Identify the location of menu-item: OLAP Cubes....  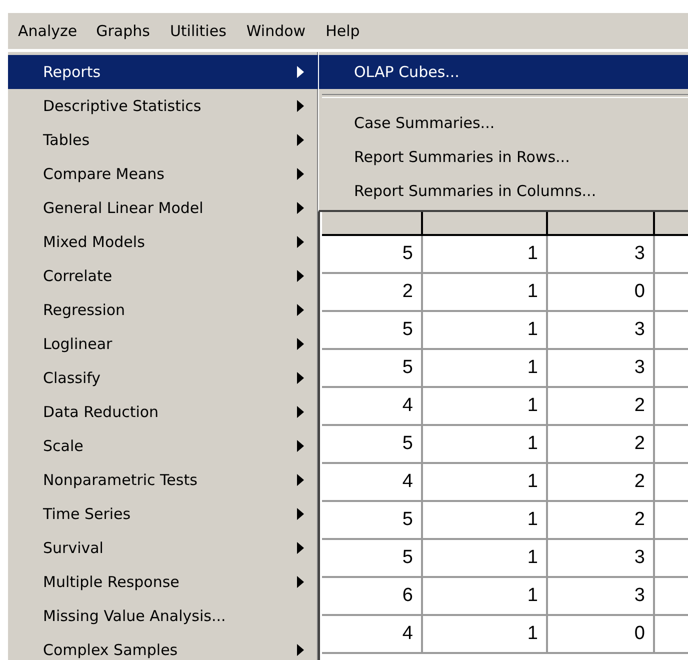
(503, 72).